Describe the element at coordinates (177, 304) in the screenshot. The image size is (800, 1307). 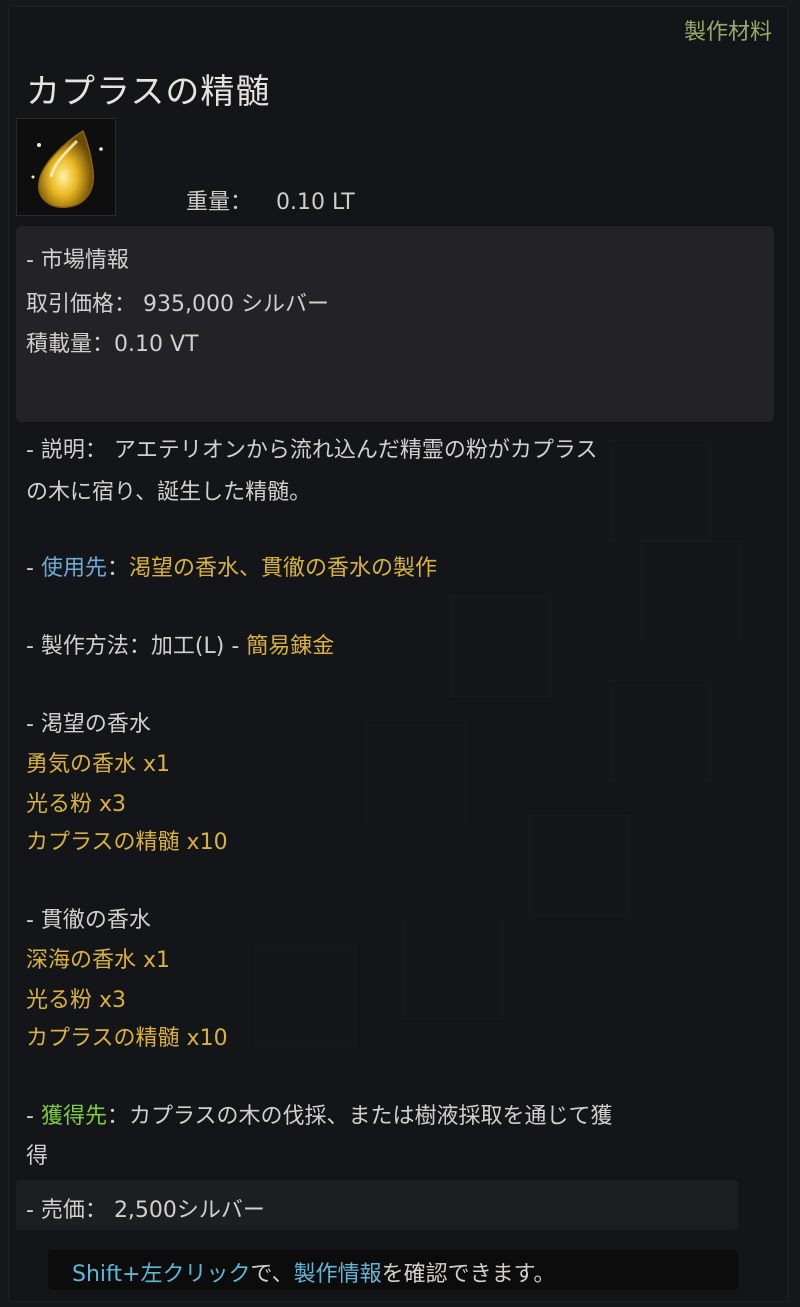
I see `trade-price: 取引価格： 935,000 シルバー` at that location.